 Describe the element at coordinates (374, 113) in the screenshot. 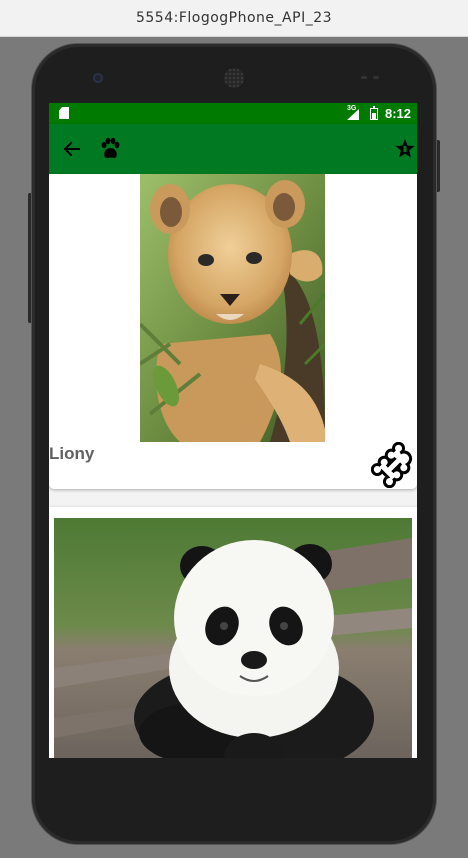

I see `battery-icon` at that location.